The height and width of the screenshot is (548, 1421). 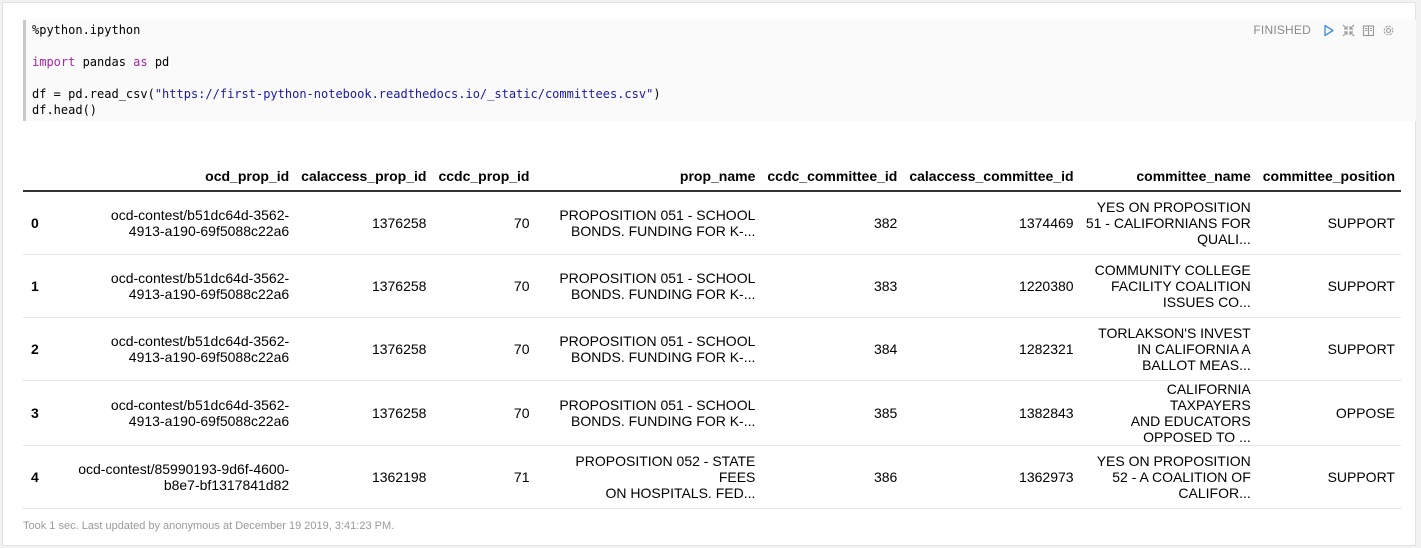 I want to click on column-header: calaccess_prop_id, so click(x=364, y=176).